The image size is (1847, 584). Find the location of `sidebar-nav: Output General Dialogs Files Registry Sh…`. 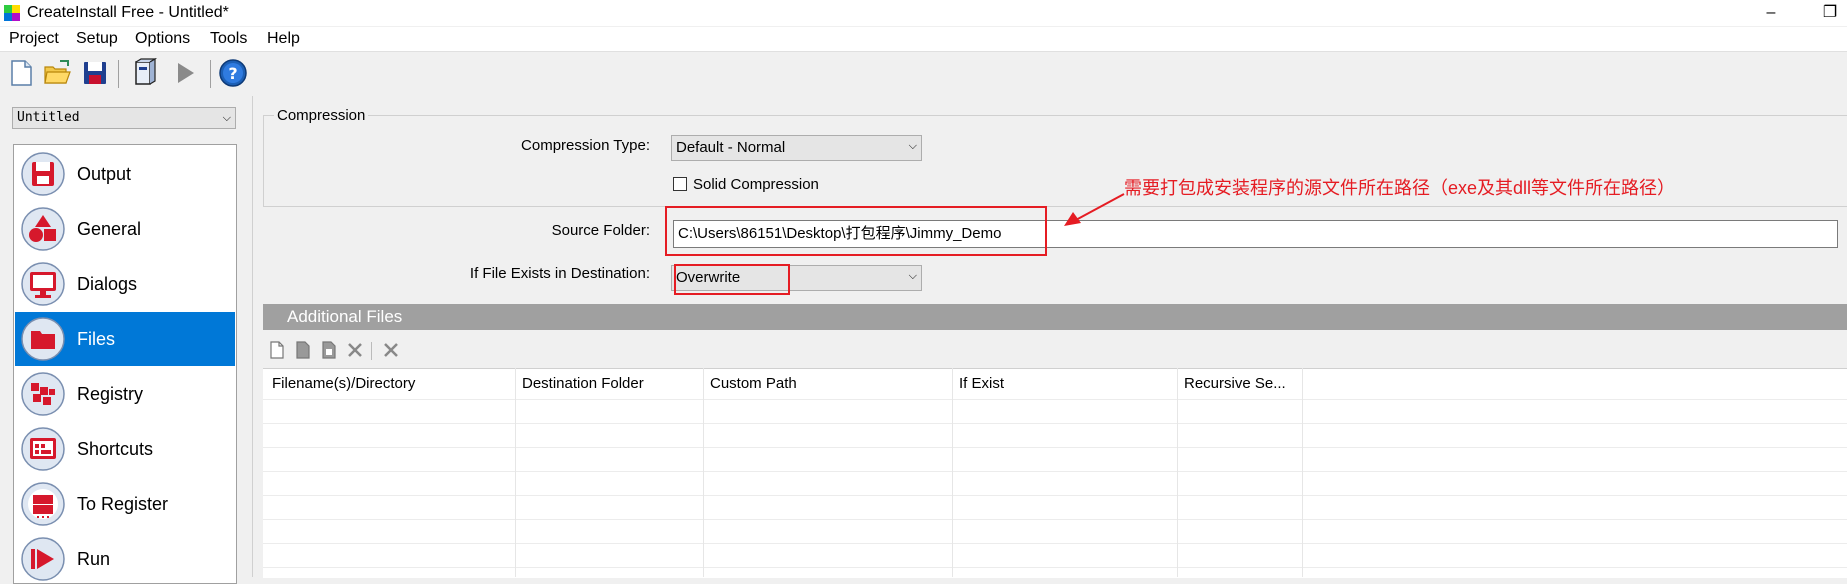

sidebar-nav: Output General Dialogs Files Registry Sh… is located at coordinates (125, 364).